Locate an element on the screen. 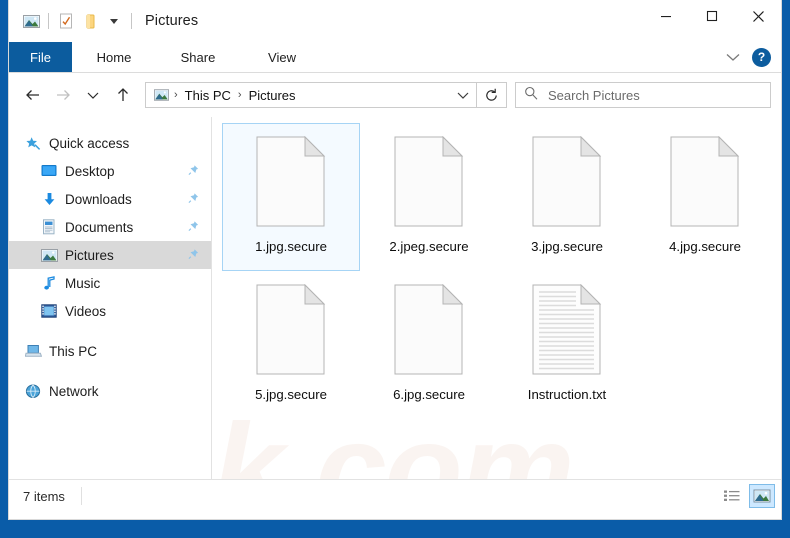 Image resolution: width=790 pixels, height=538 pixels. close-button is located at coordinates (758, 16).